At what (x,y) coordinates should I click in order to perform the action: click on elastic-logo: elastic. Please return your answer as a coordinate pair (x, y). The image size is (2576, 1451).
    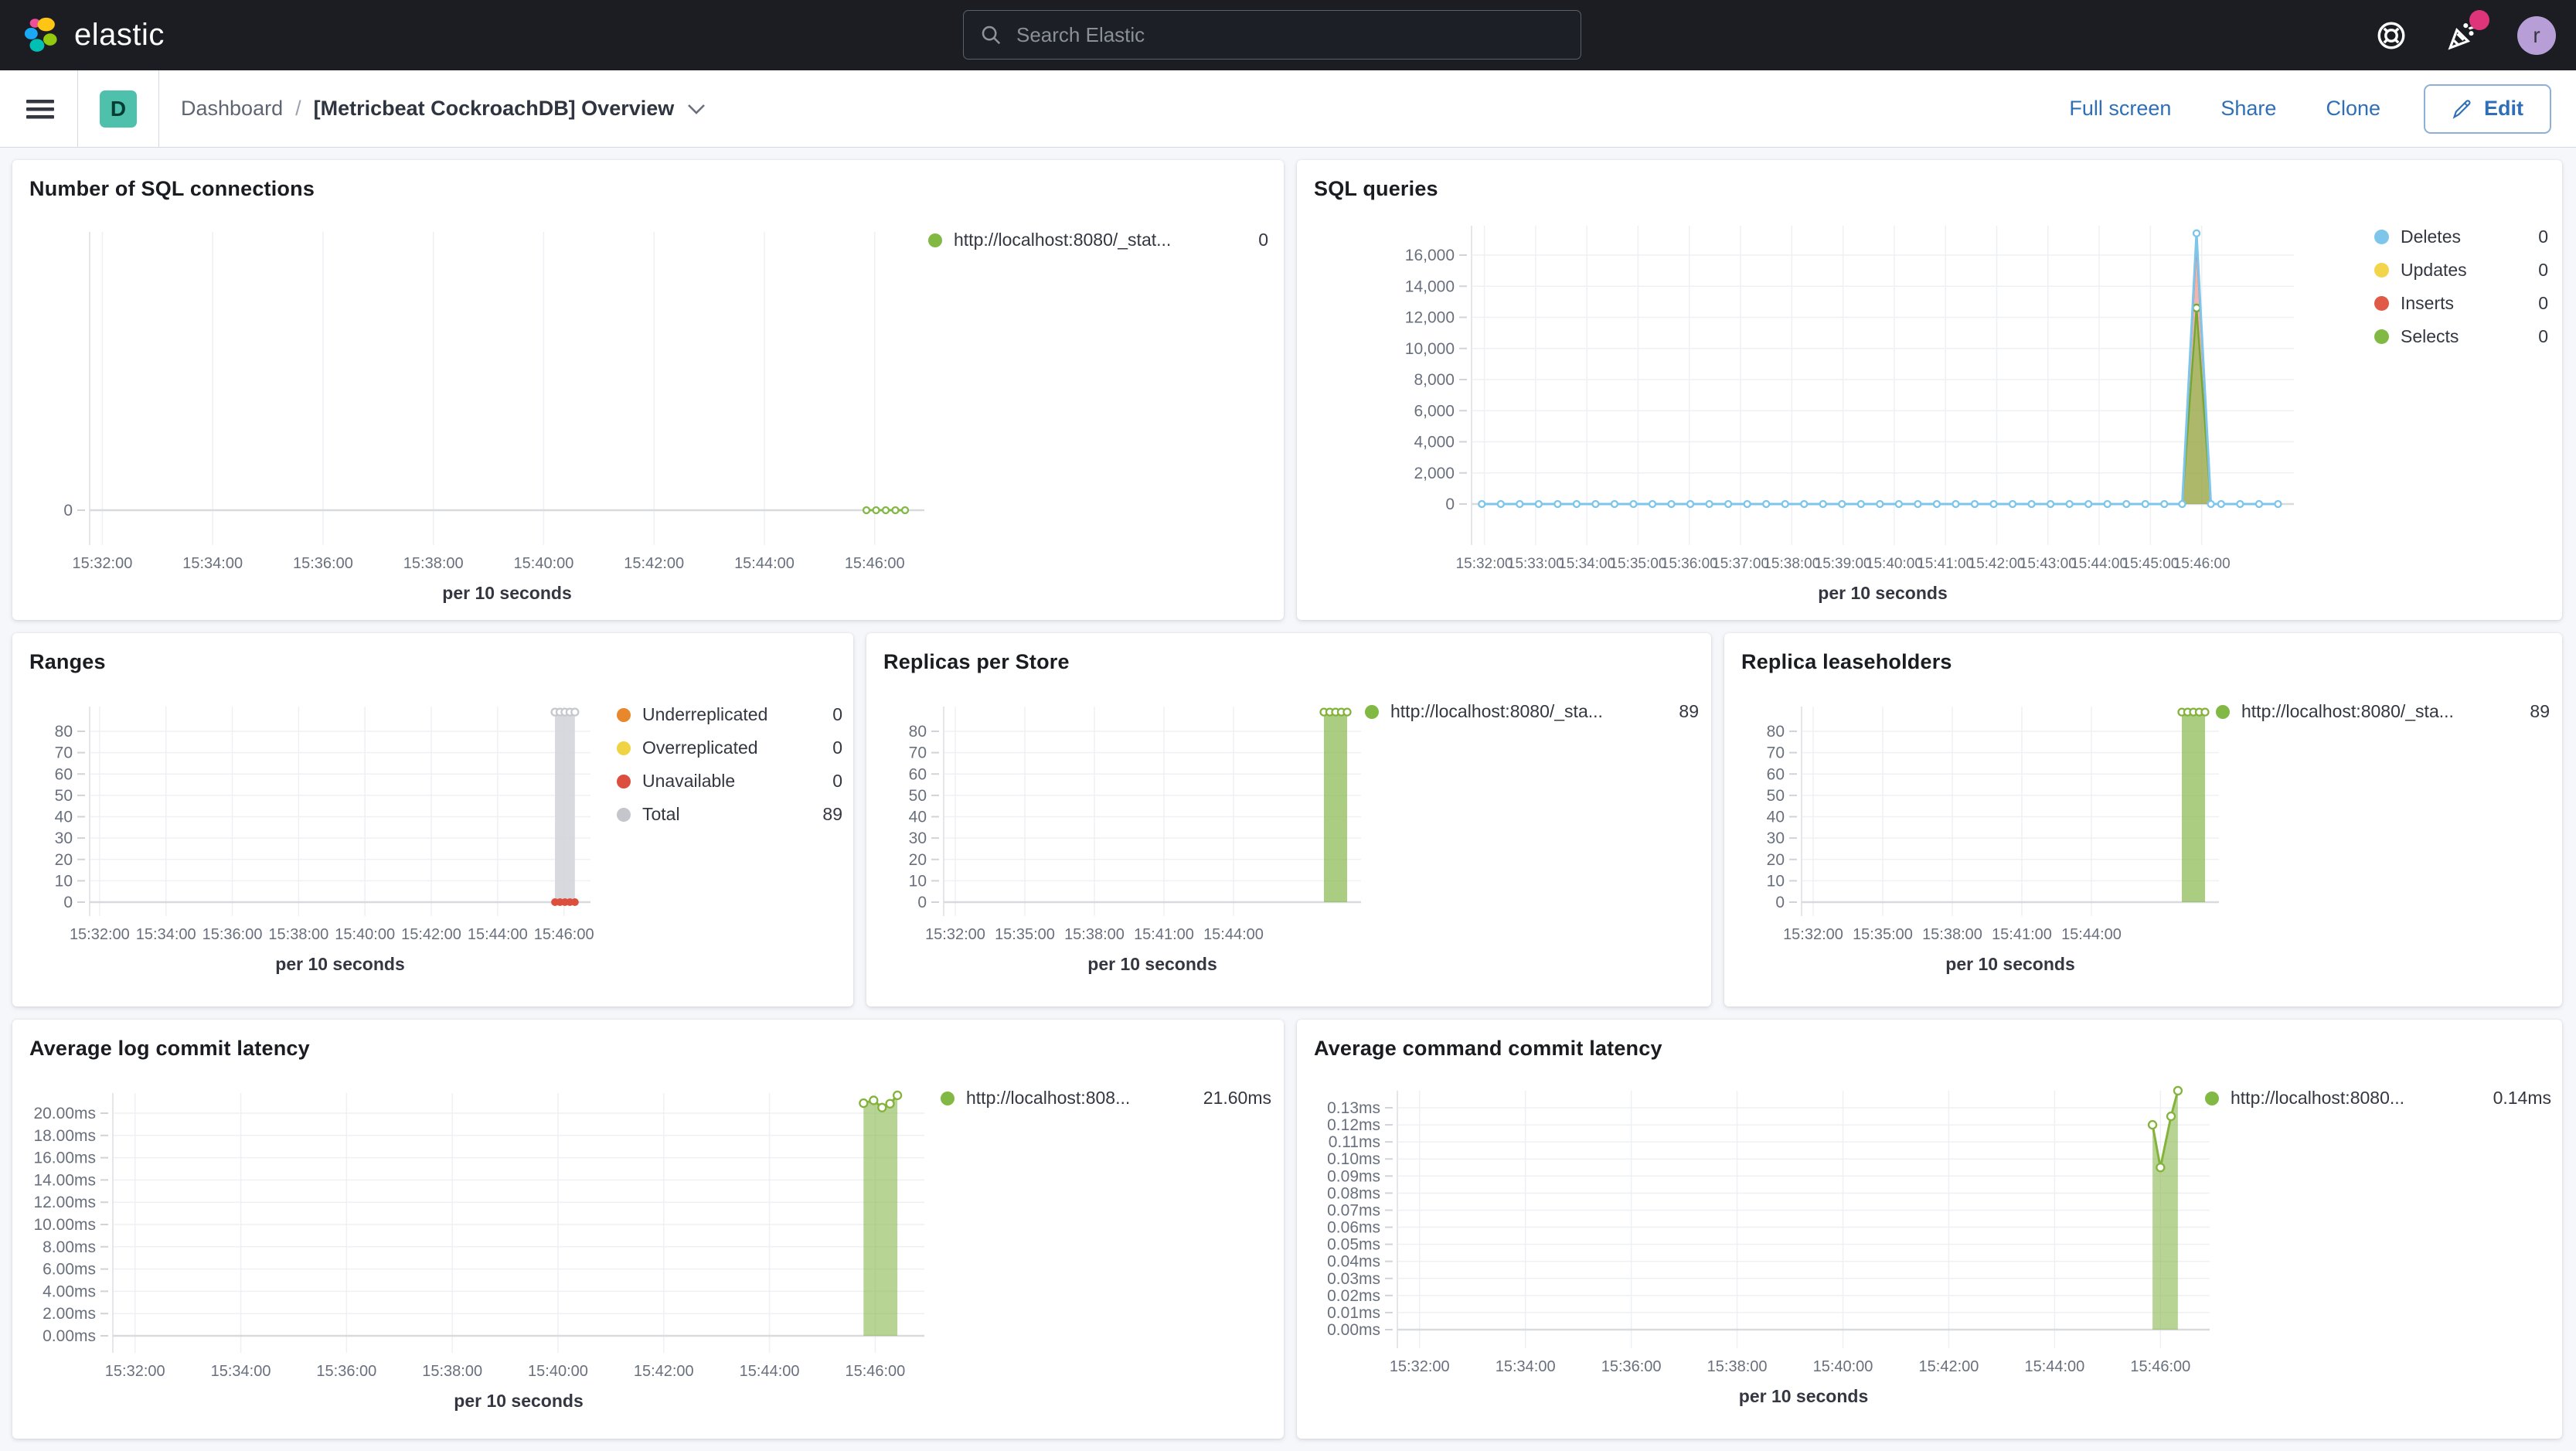
    Looking at the image, I should click on (92, 35).